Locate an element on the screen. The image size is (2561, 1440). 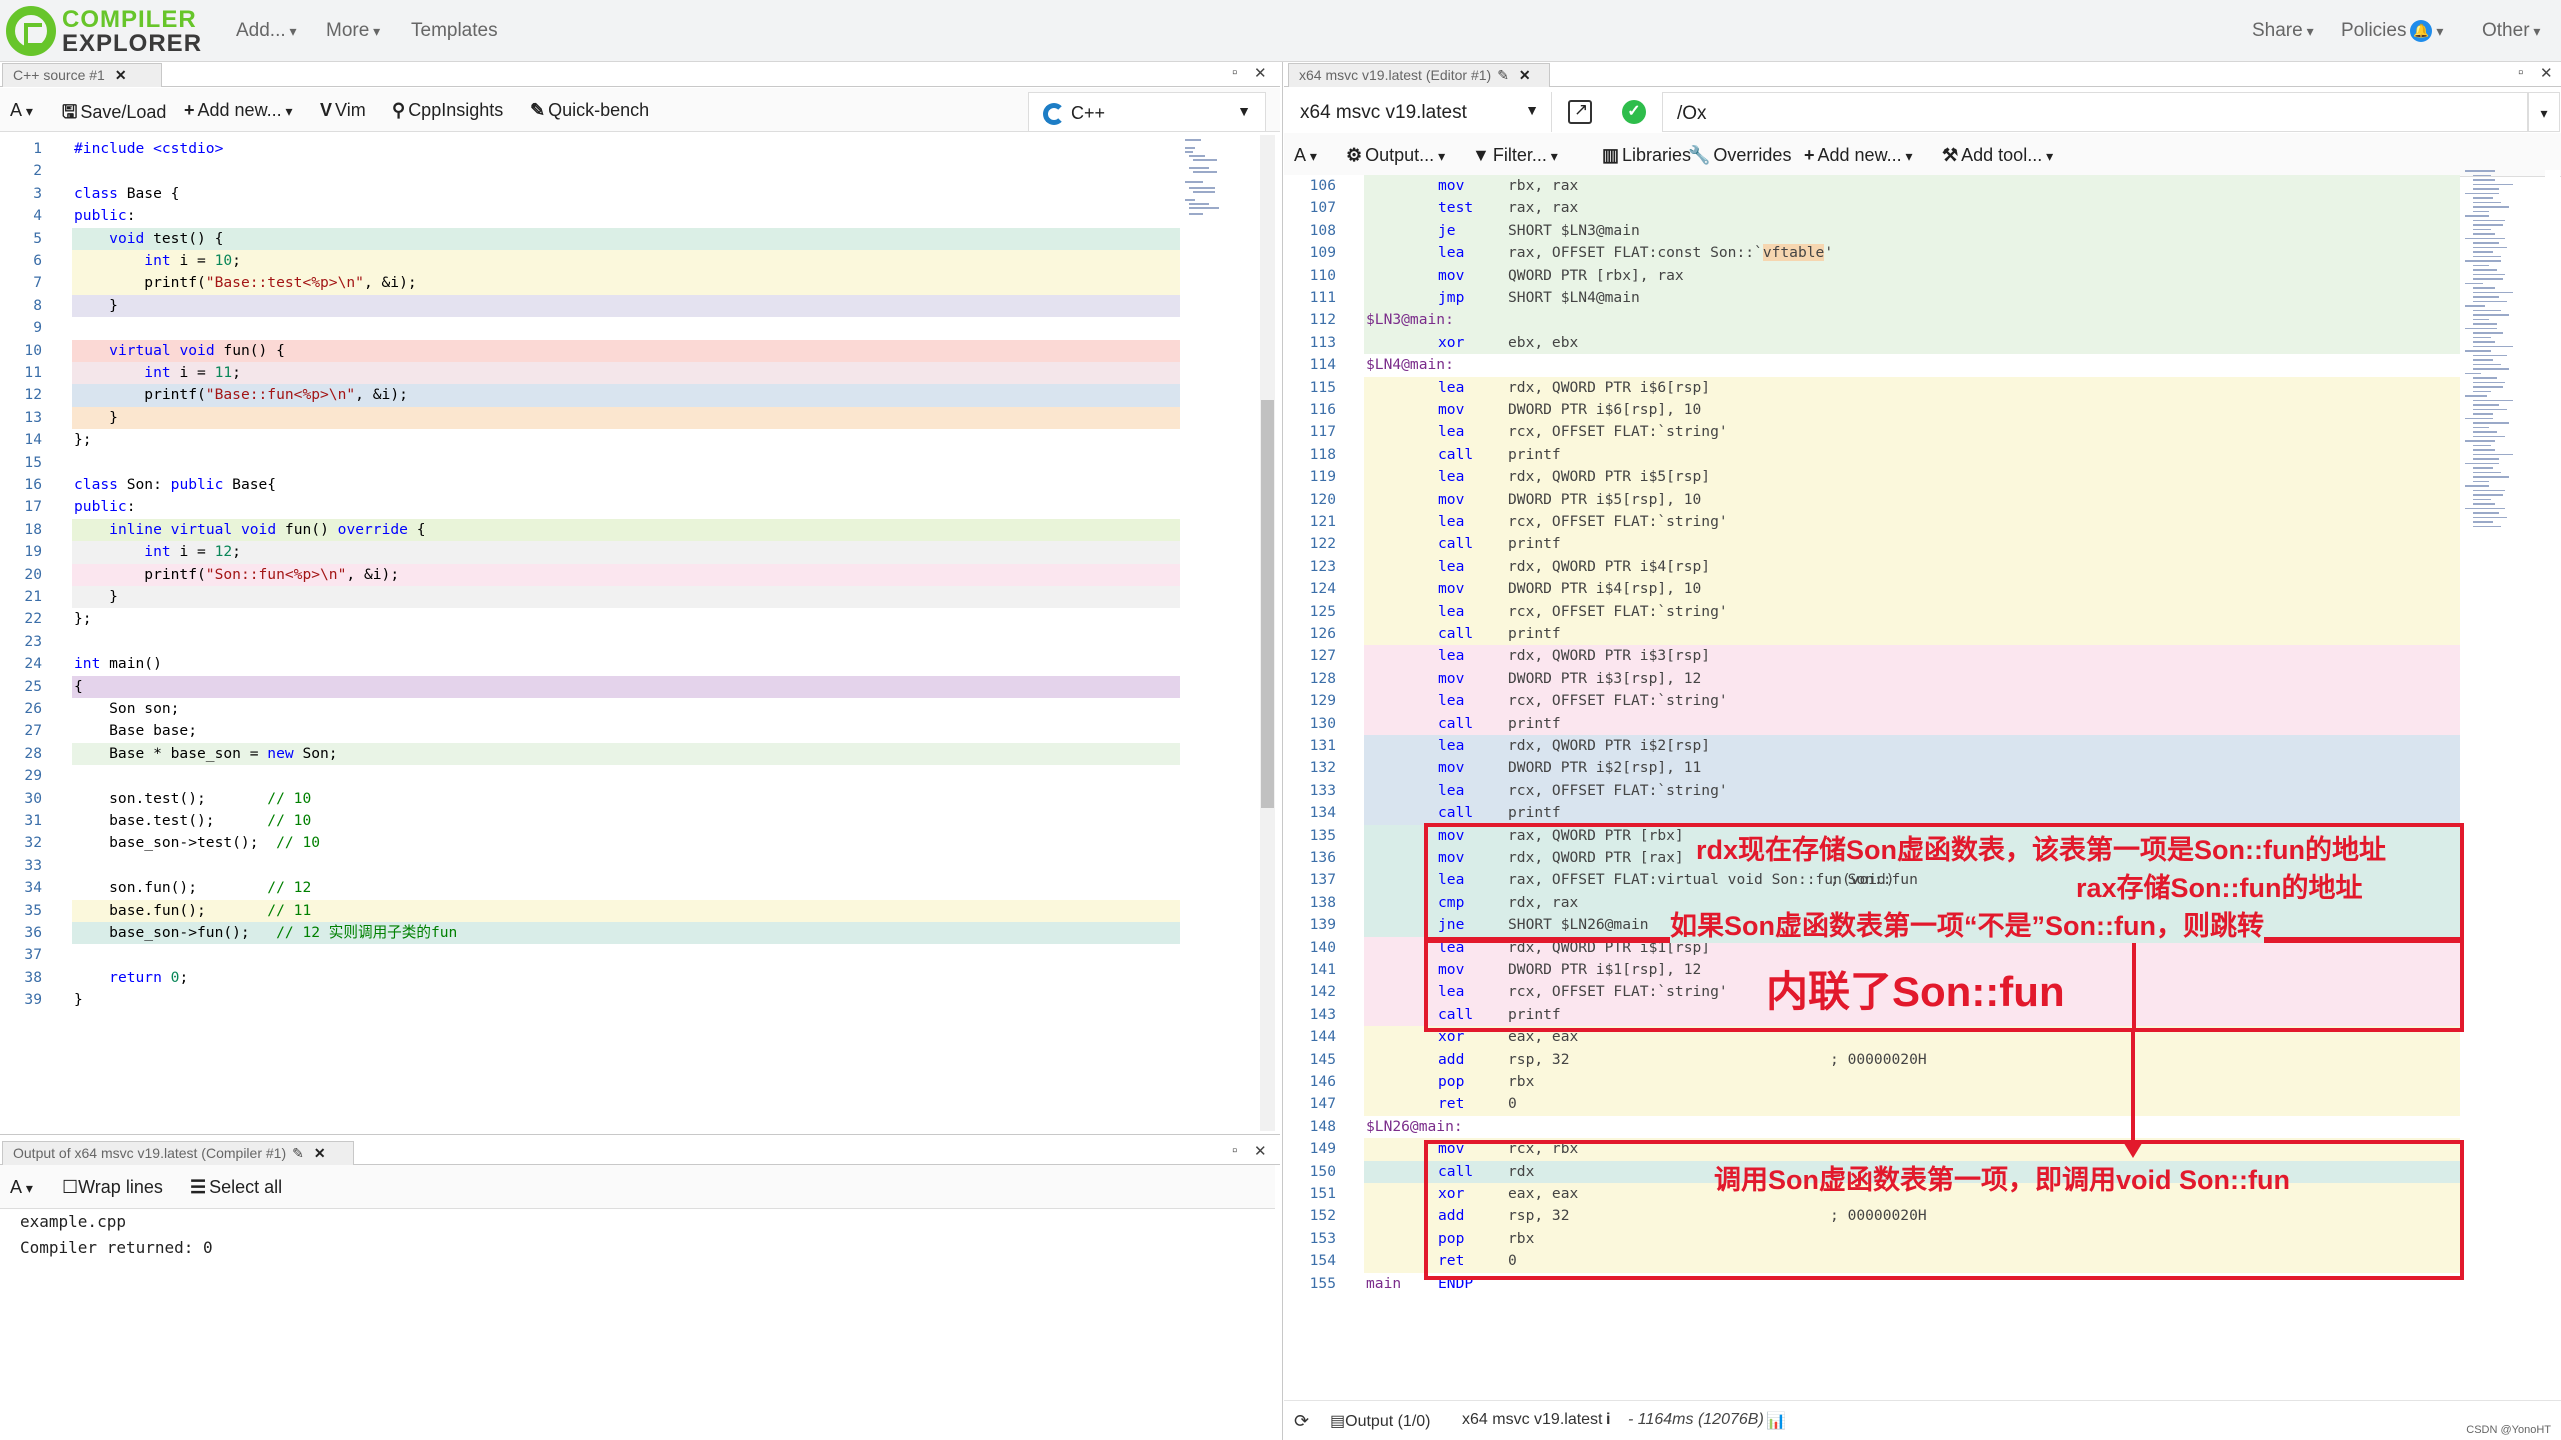
code-line: 32 base_son->test(); // 10 is located at coordinates (637, 843).